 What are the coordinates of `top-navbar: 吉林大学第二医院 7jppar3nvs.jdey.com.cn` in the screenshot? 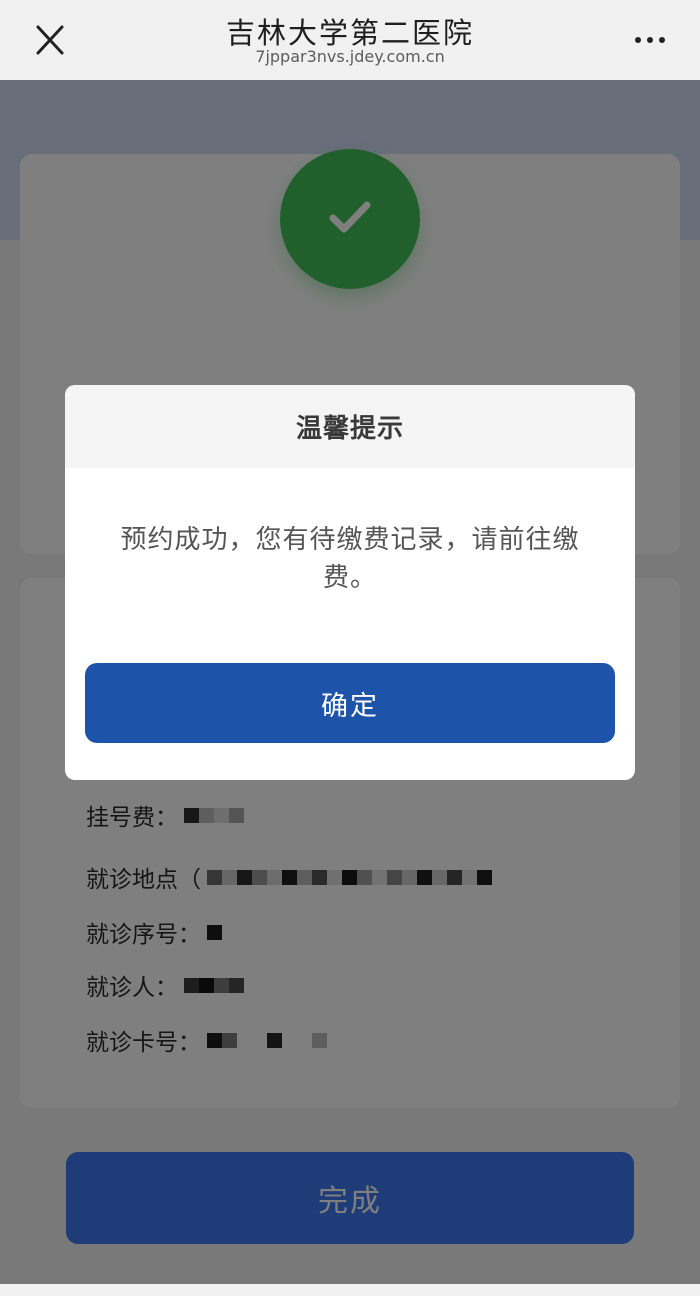 It's located at (350, 40).